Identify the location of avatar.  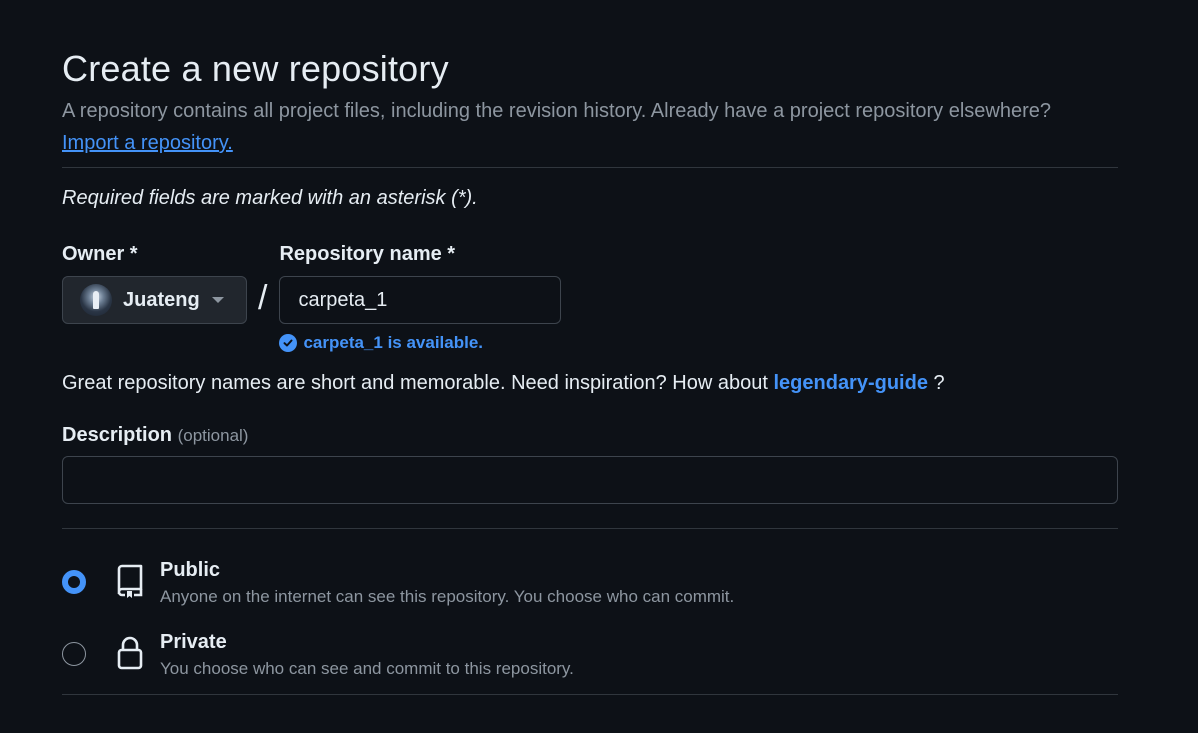
(96, 300).